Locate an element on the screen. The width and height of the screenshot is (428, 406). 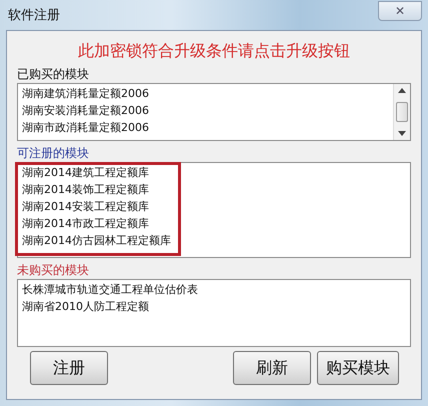
list-item: 湖南市政消耗量定额2006 is located at coordinates (85, 127).